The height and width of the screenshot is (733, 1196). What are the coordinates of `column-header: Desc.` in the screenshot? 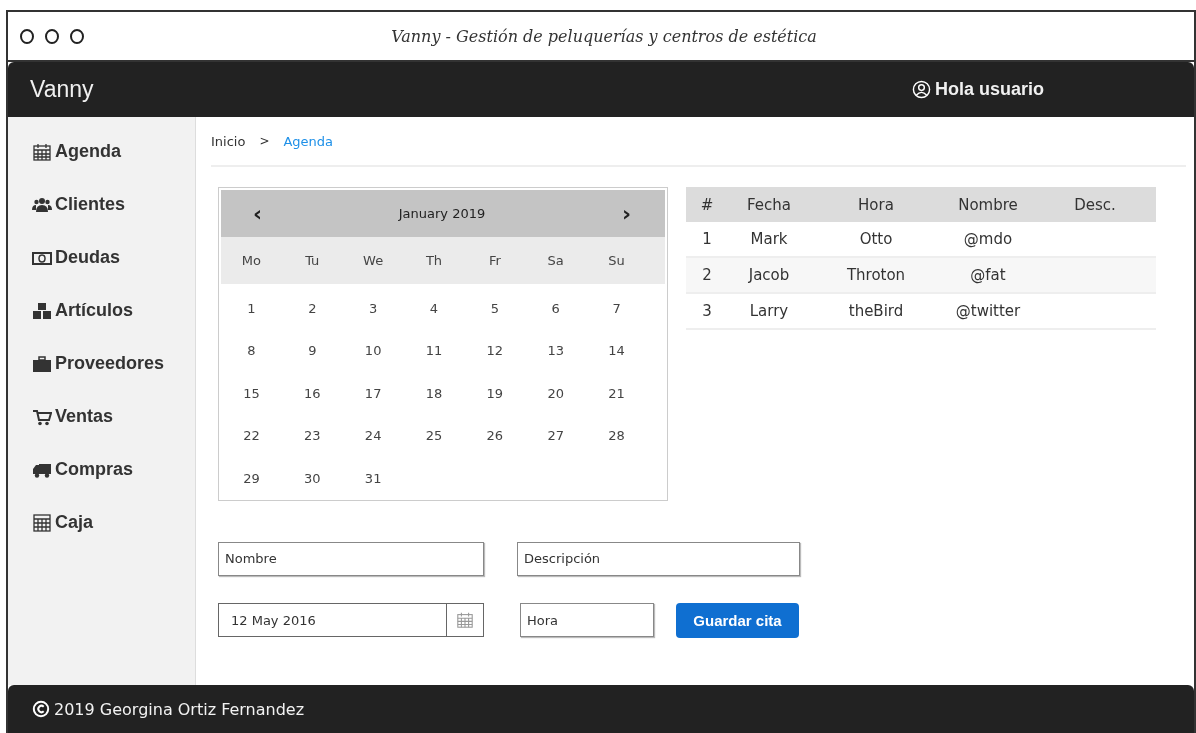 It's located at (1095, 204).